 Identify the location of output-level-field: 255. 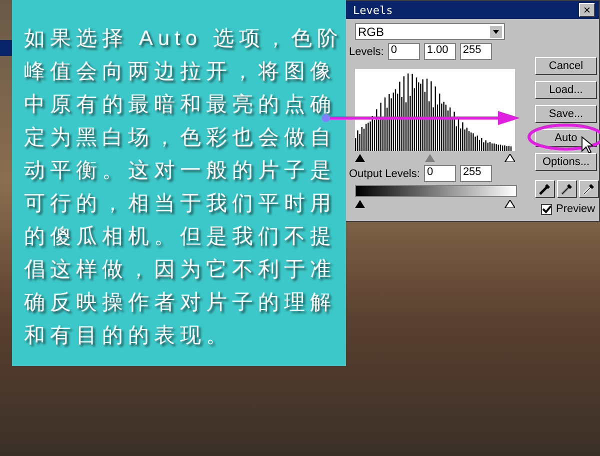
(476, 173).